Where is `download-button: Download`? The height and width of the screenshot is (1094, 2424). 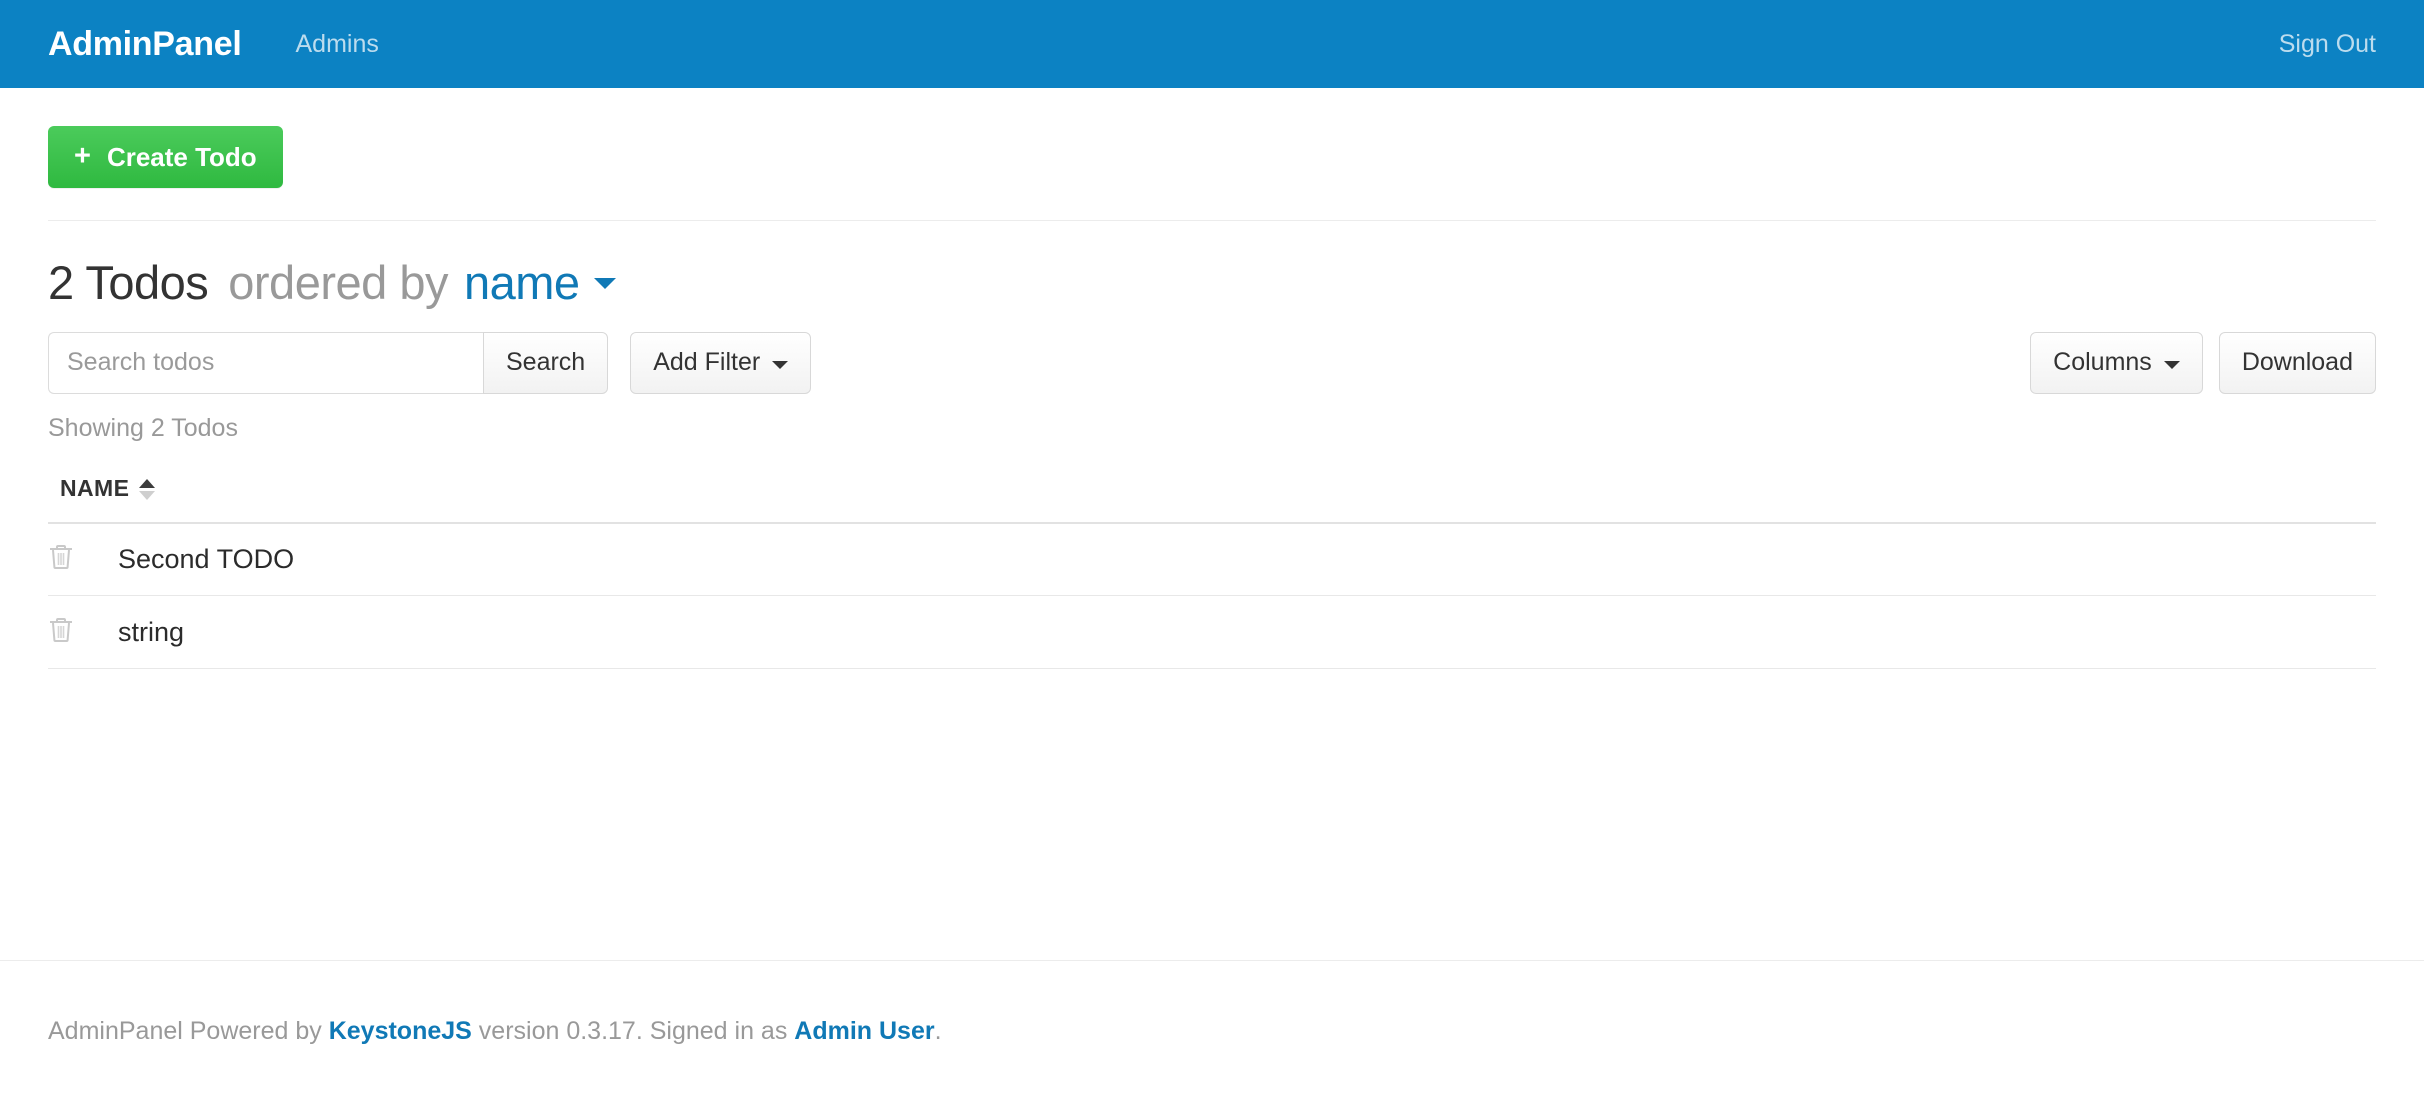 download-button: Download is located at coordinates (2297, 362).